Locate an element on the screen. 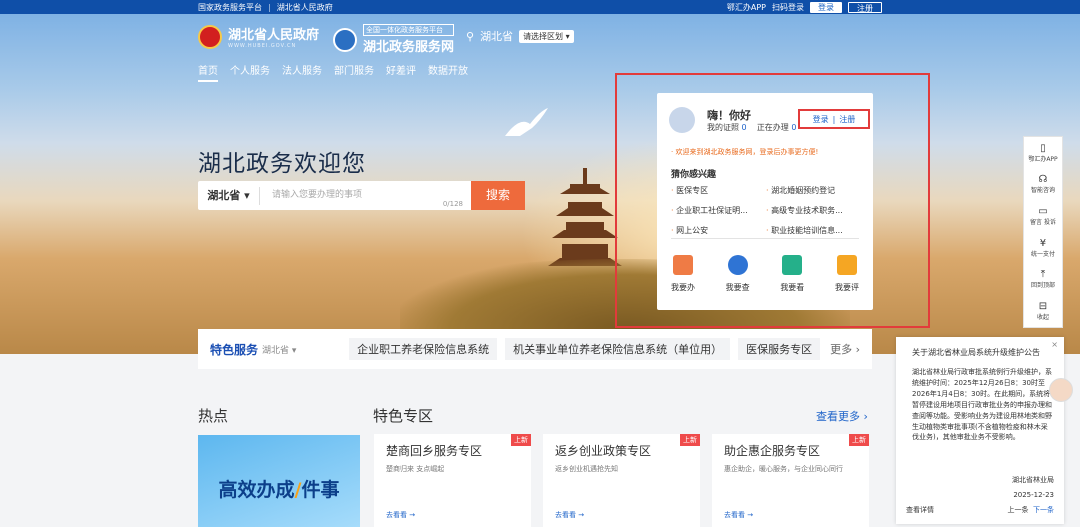 The width and height of the screenshot is (1080, 527). nav-review: 好差评 is located at coordinates (401, 72).